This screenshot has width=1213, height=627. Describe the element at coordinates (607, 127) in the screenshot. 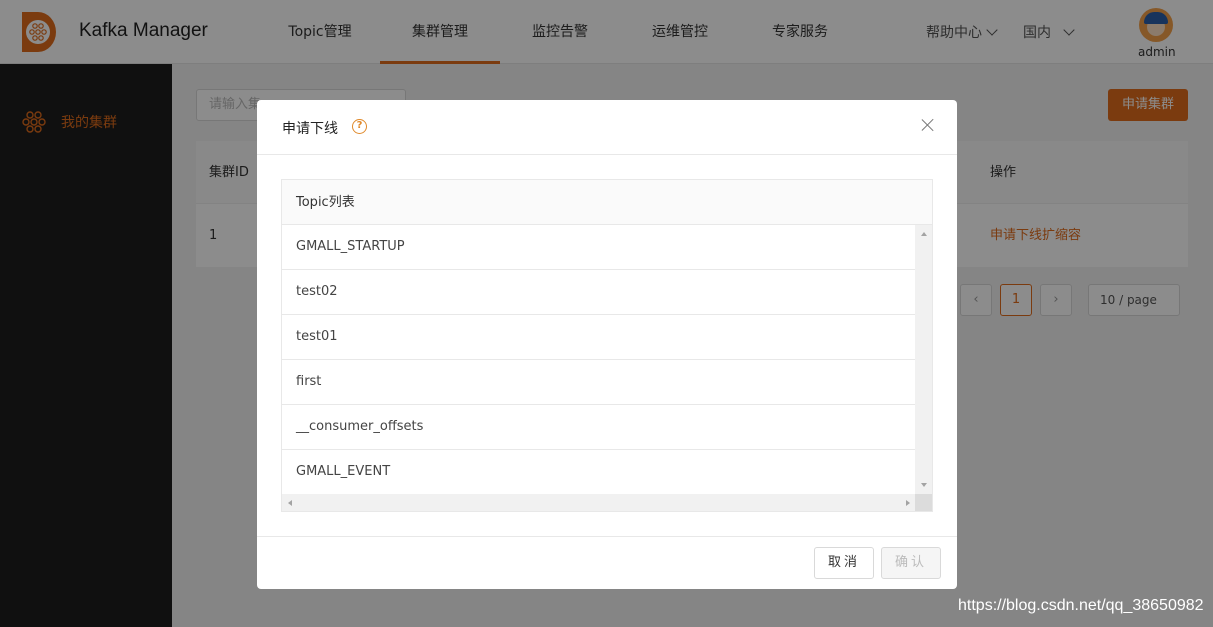

I see `dialog-header: 申请下线 ?` at that location.